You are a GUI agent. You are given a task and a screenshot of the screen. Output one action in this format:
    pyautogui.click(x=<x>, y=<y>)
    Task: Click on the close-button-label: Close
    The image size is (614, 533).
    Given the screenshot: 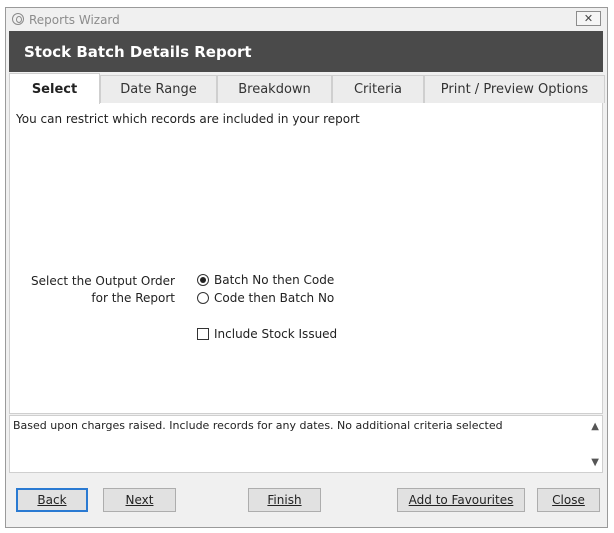 What is the action you would take?
    pyautogui.click(x=568, y=500)
    